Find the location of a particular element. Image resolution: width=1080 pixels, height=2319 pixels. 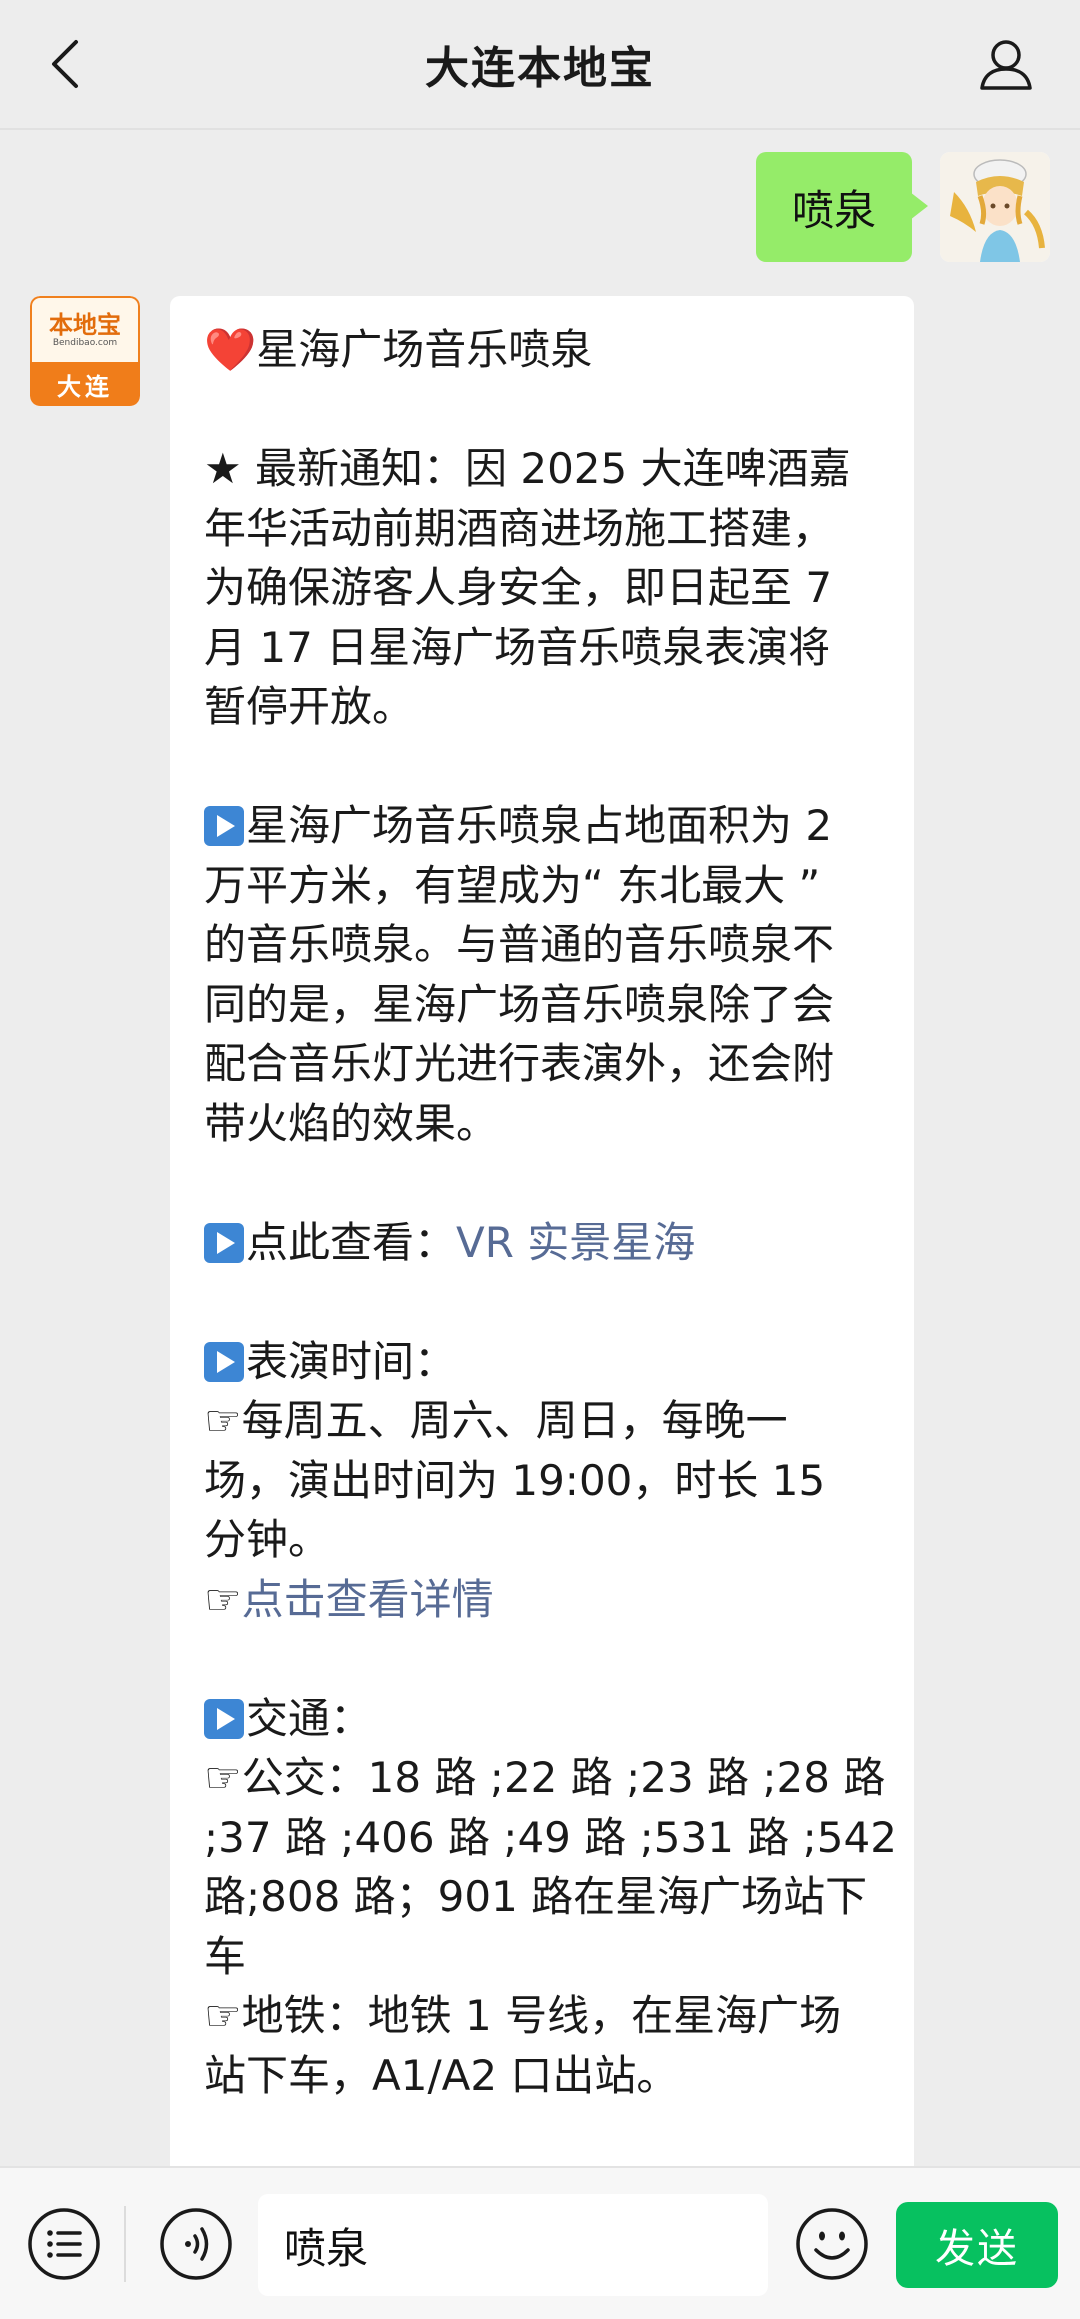

intro-line: 的音乐喷泉。与普通的音乐喷泉不 is located at coordinates (519, 944).